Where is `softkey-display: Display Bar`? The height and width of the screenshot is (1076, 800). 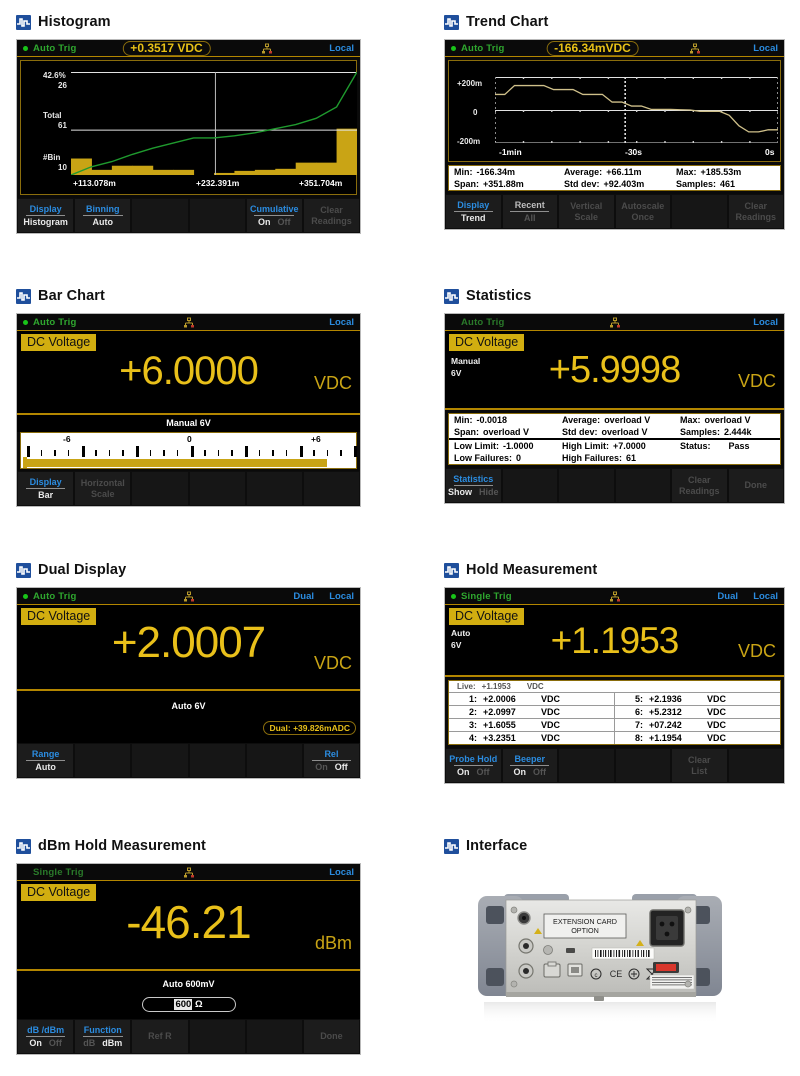 softkey-display: Display Bar is located at coordinates (46, 488).